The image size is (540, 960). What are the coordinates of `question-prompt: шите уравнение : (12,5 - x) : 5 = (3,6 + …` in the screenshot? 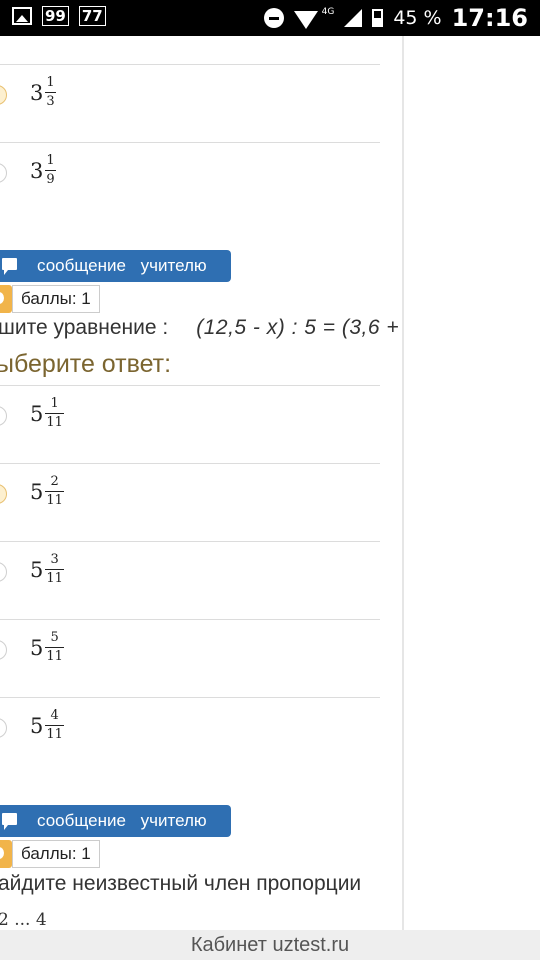 It's located at (202, 328).